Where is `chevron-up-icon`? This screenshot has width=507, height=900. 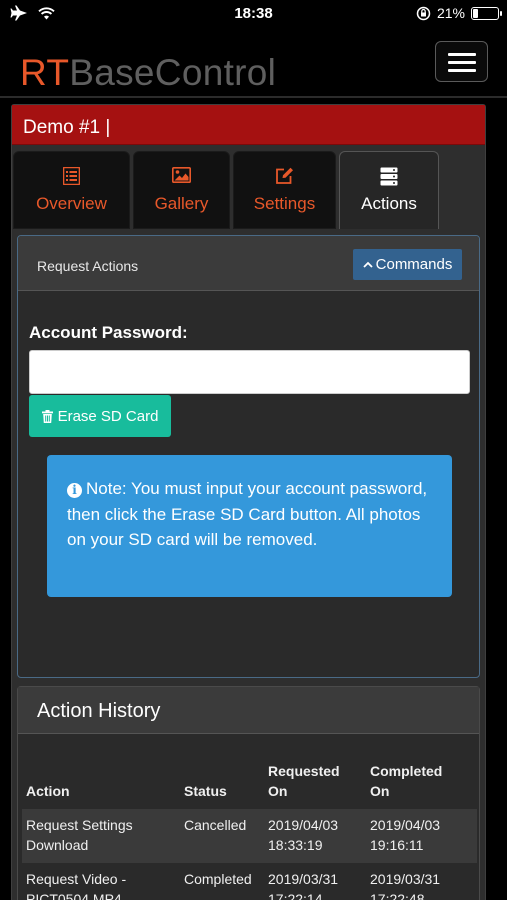
chevron-up-icon is located at coordinates (368, 264).